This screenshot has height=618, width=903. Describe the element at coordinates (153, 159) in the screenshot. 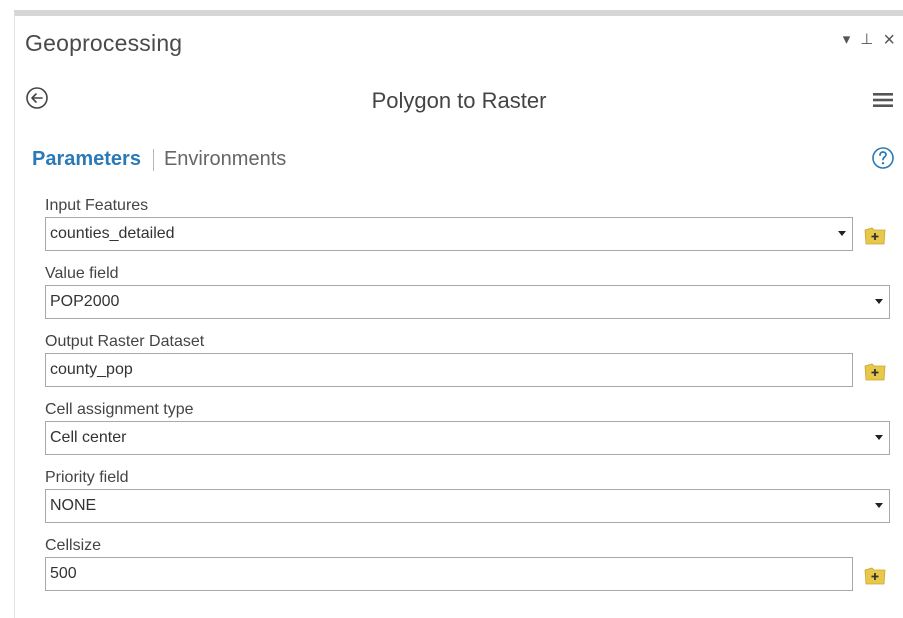

I see `tab-divider` at that location.